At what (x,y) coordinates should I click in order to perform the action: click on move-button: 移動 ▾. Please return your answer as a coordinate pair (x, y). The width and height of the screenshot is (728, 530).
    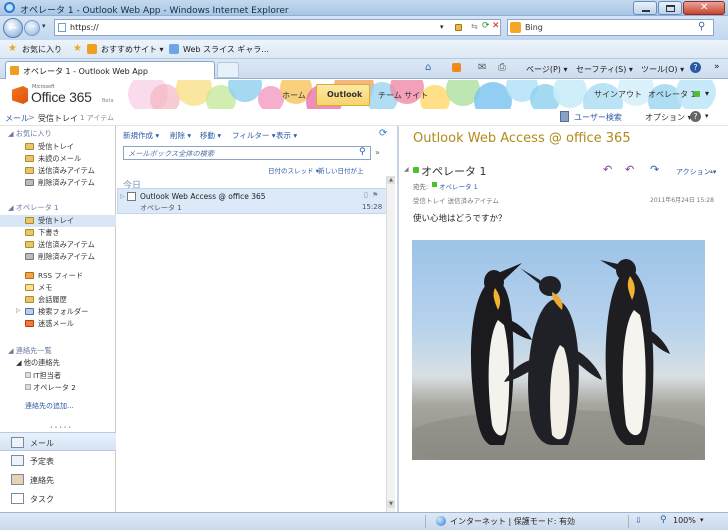
    Looking at the image, I should click on (210, 135).